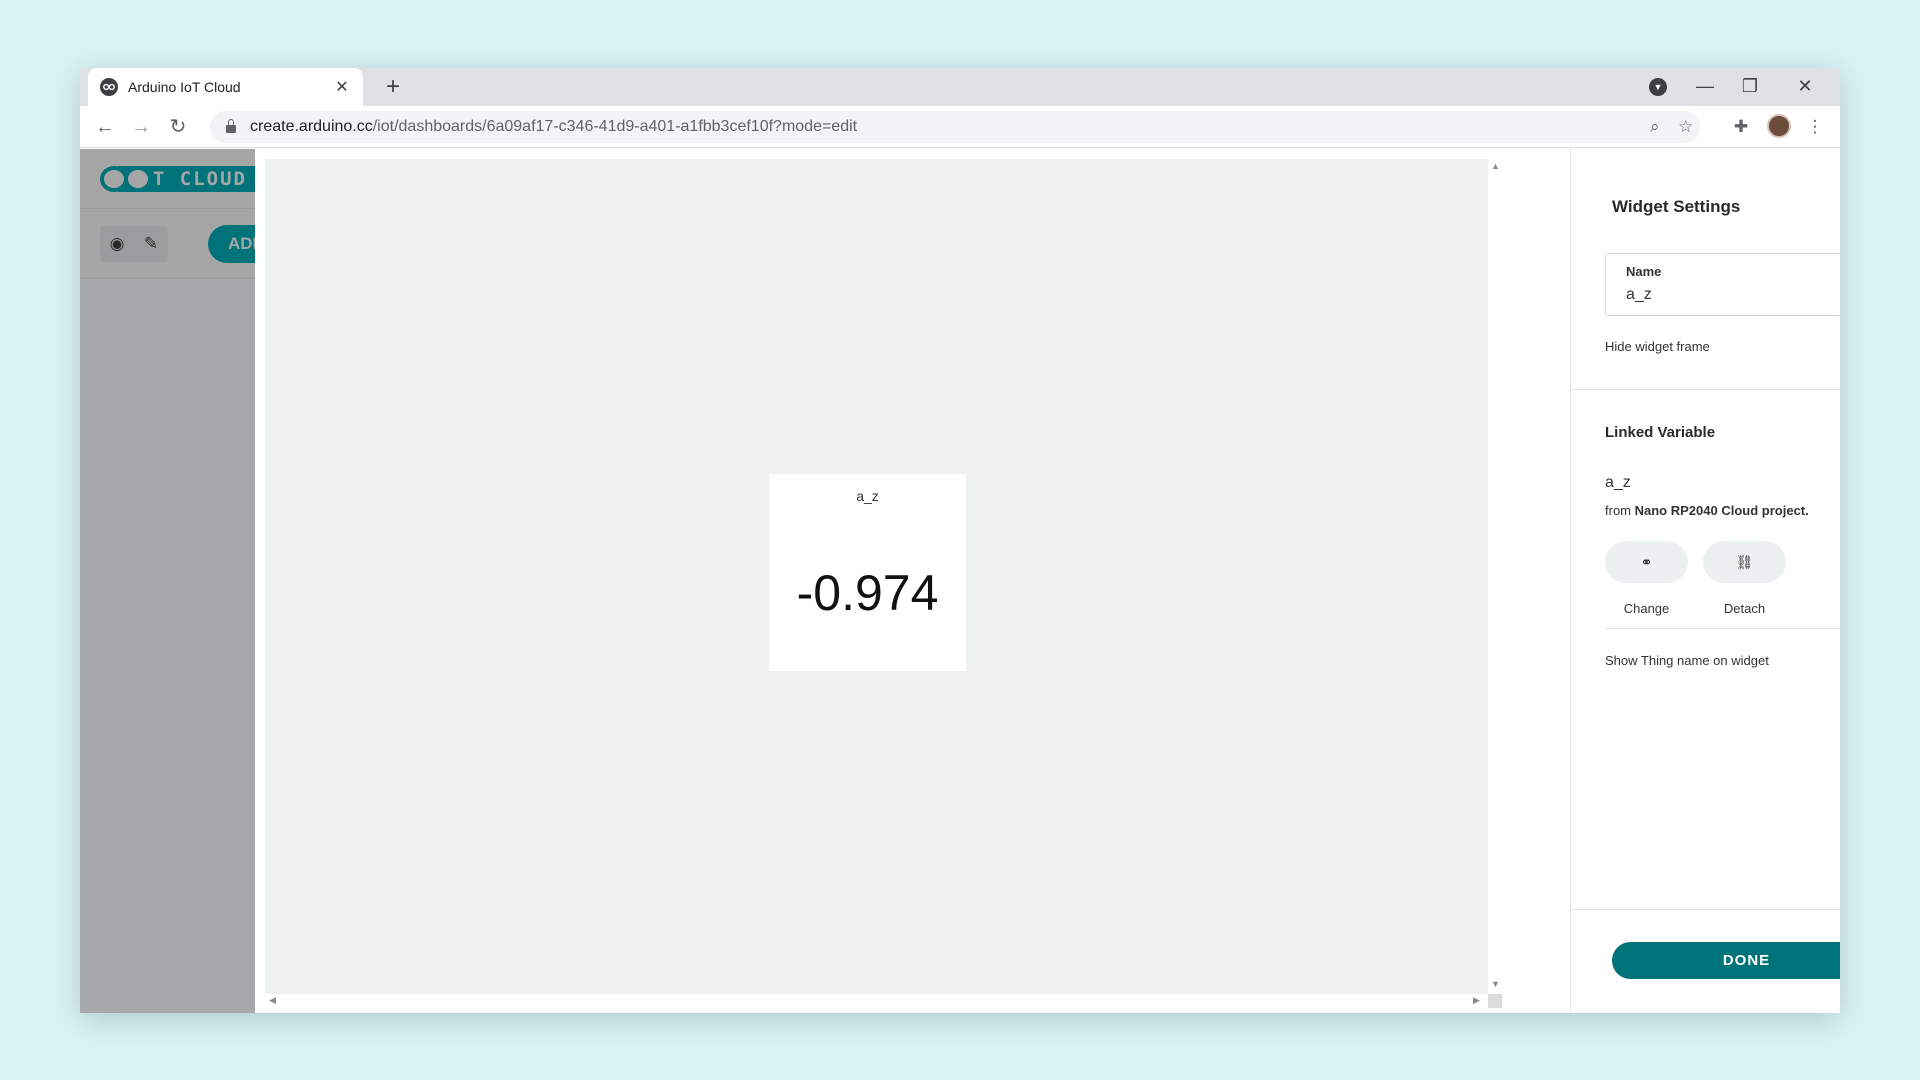 This screenshot has width=1920, height=1080. What do you see at coordinates (1750, 86) in the screenshot?
I see `restore-icon: ❐` at bounding box center [1750, 86].